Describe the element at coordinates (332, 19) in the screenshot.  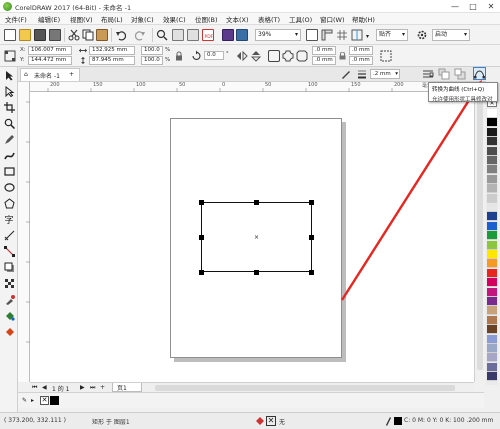
I see `menu-window: 窗口(W)` at that location.